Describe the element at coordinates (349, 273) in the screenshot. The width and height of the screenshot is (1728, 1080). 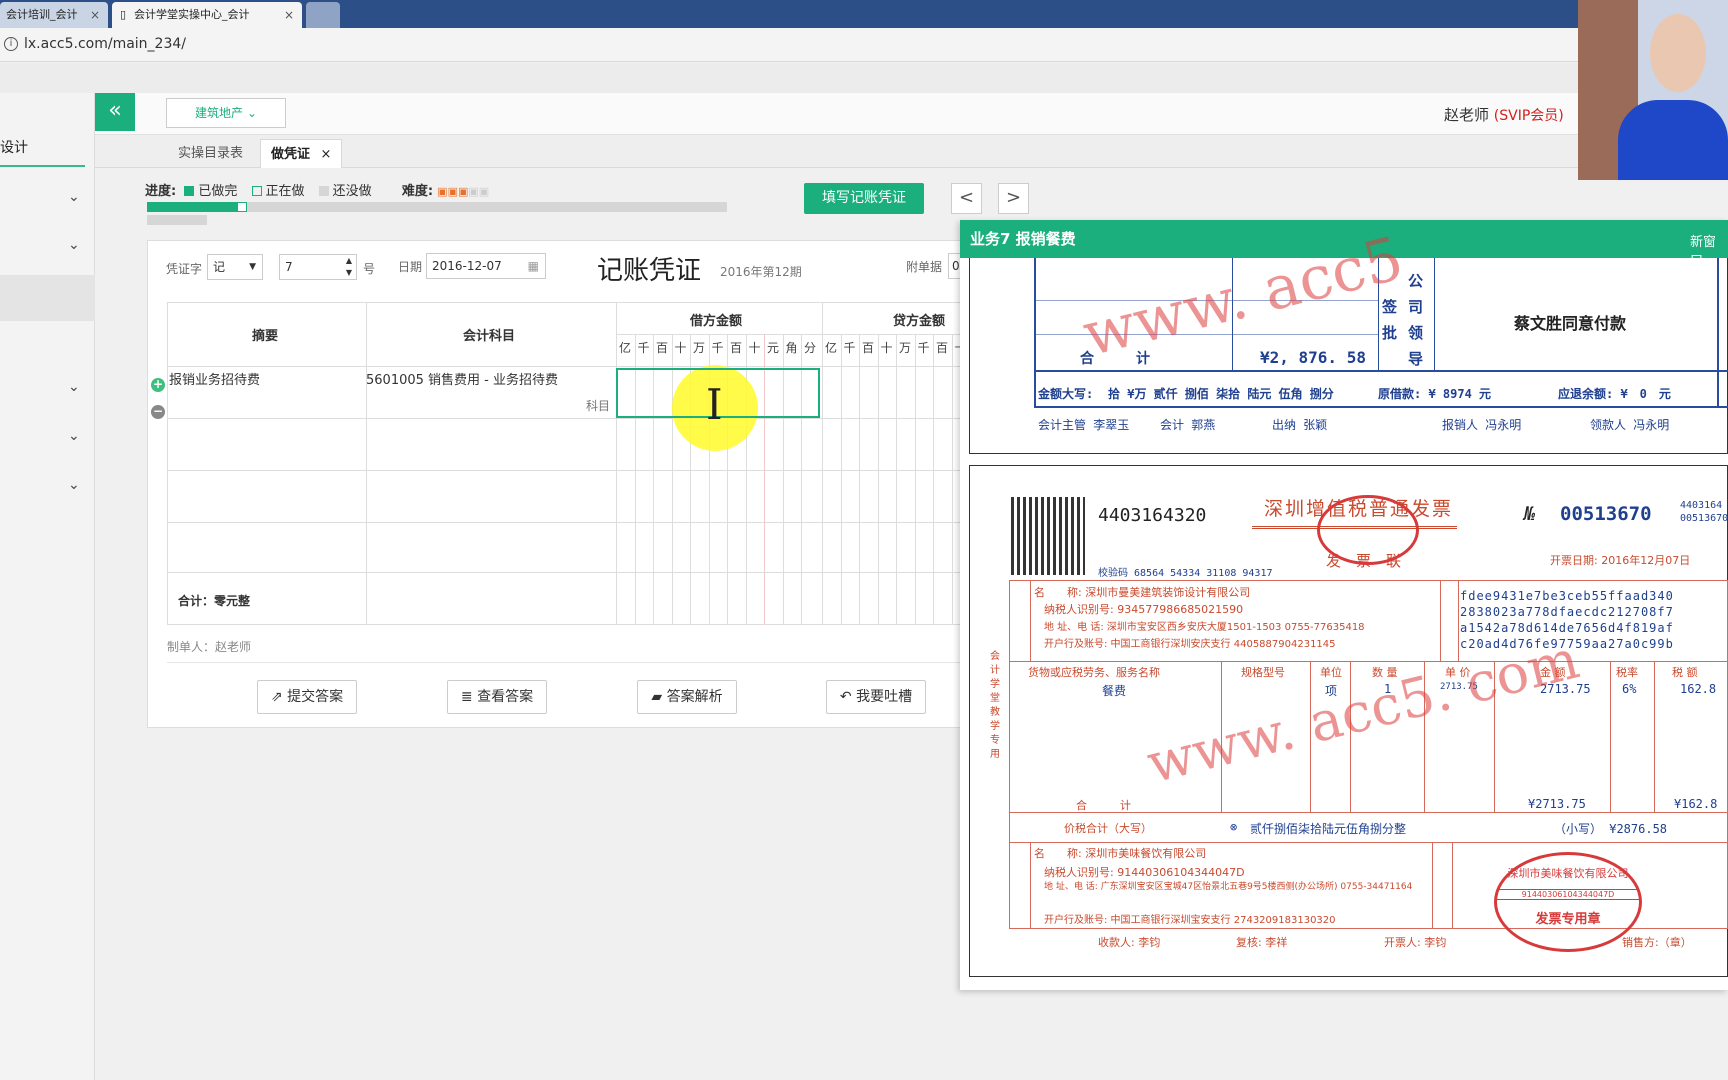
I see `stepper-down-icon: ▼` at that location.